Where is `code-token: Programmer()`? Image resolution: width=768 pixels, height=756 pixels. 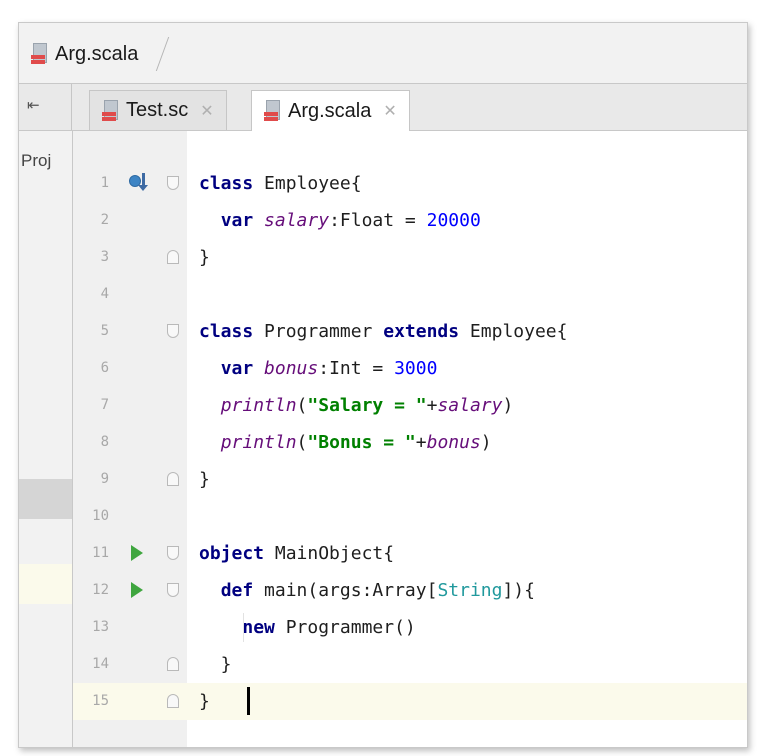
code-token: Programmer() is located at coordinates (345, 627).